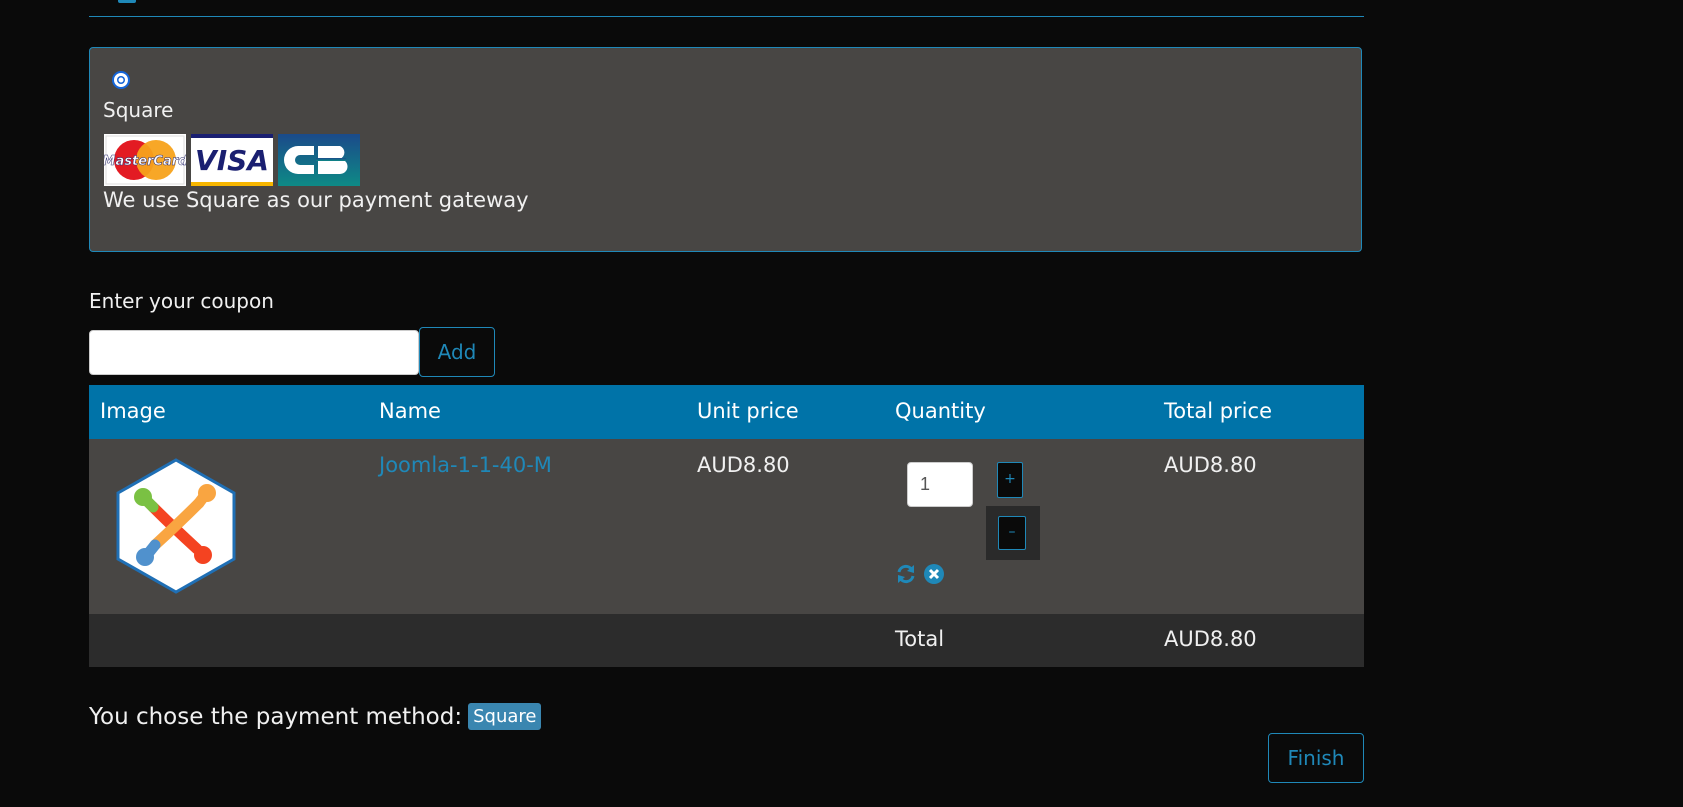 Image resolution: width=1683 pixels, height=807 pixels. Describe the element at coordinates (181, 301) in the screenshot. I see `coupon-label: Enter your coupon` at that location.